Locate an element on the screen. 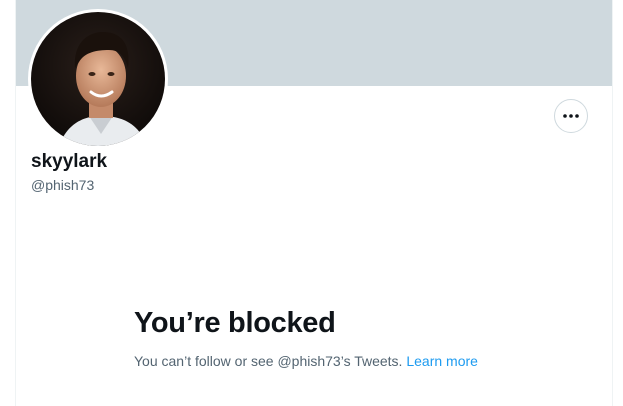 This screenshot has height=406, width=623. display-name: skyylark is located at coordinates (69, 161).